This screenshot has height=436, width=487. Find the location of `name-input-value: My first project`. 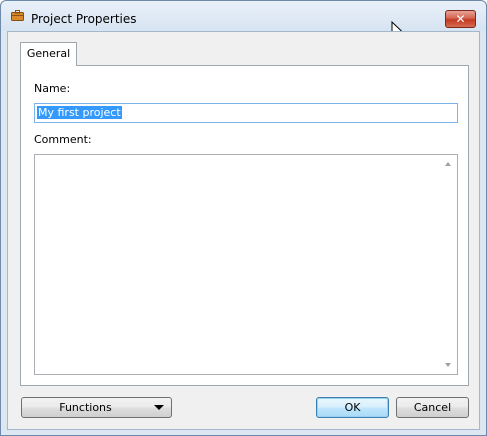

name-input-value: My first project is located at coordinates (79, 112).